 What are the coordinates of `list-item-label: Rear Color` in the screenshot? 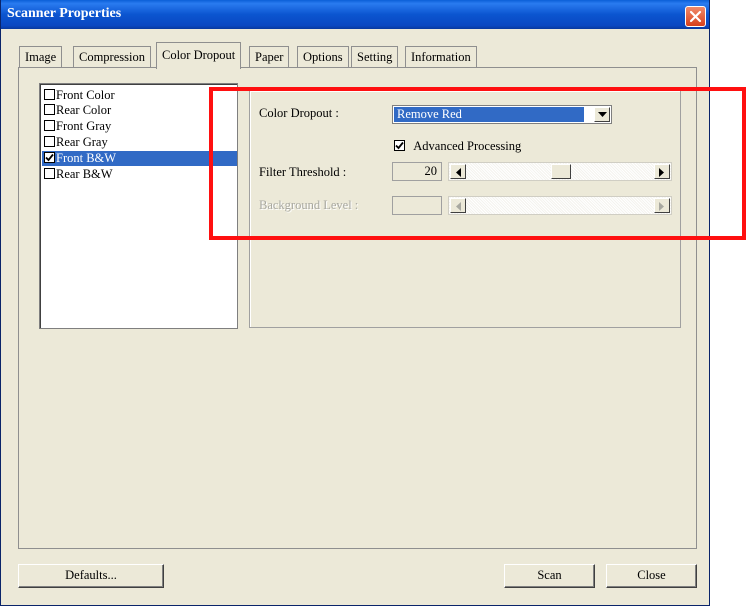 It's located at (84, 110).